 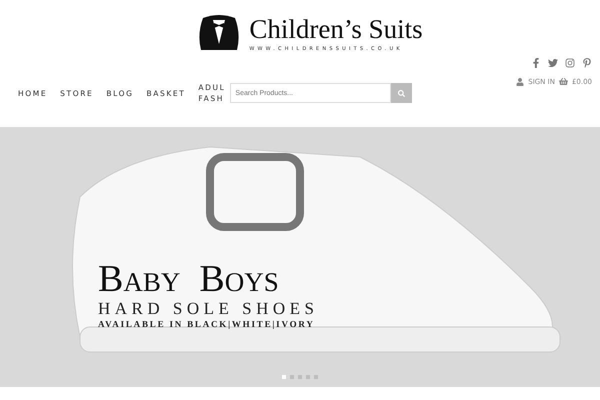 I want to click on logo-name: Children’s Suits, so click(x=336, y=29).